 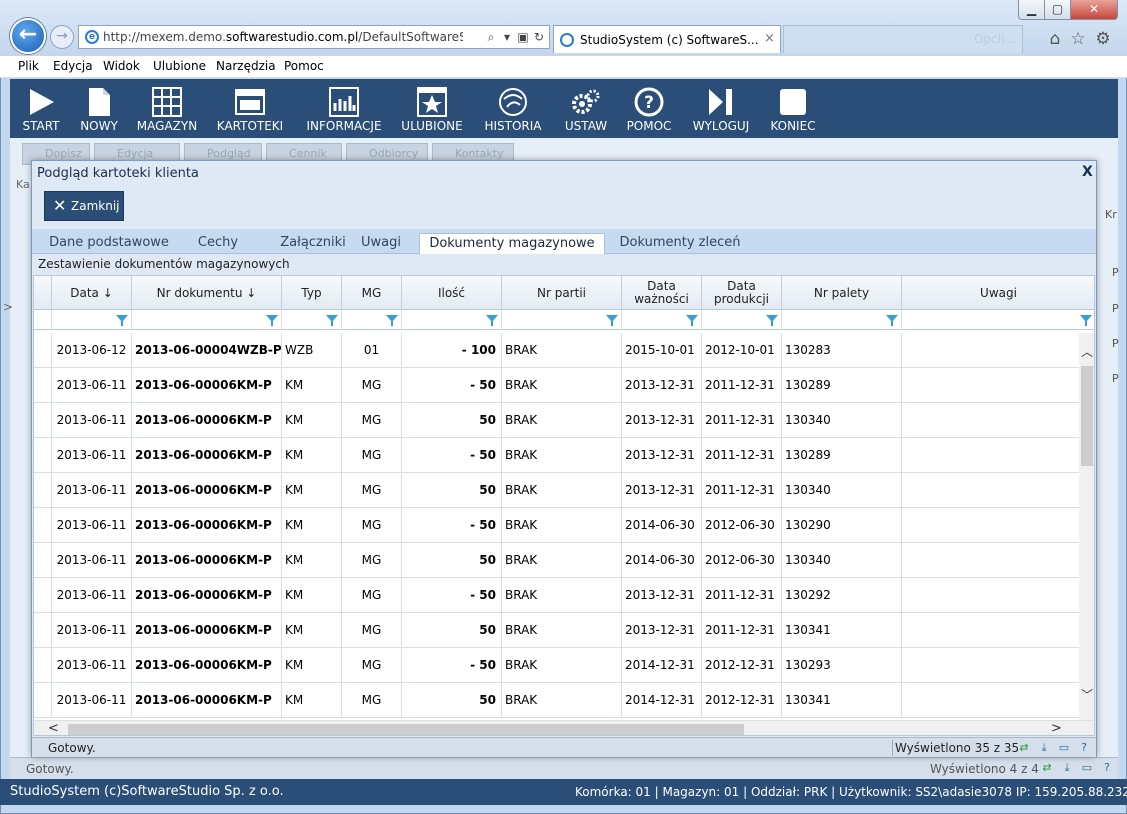 What do you see at coordinates (721, 108) in the screenshot?
I see `toolbar-wyloguj-button: WYLOGUJ` at bounding box center [721, 108].